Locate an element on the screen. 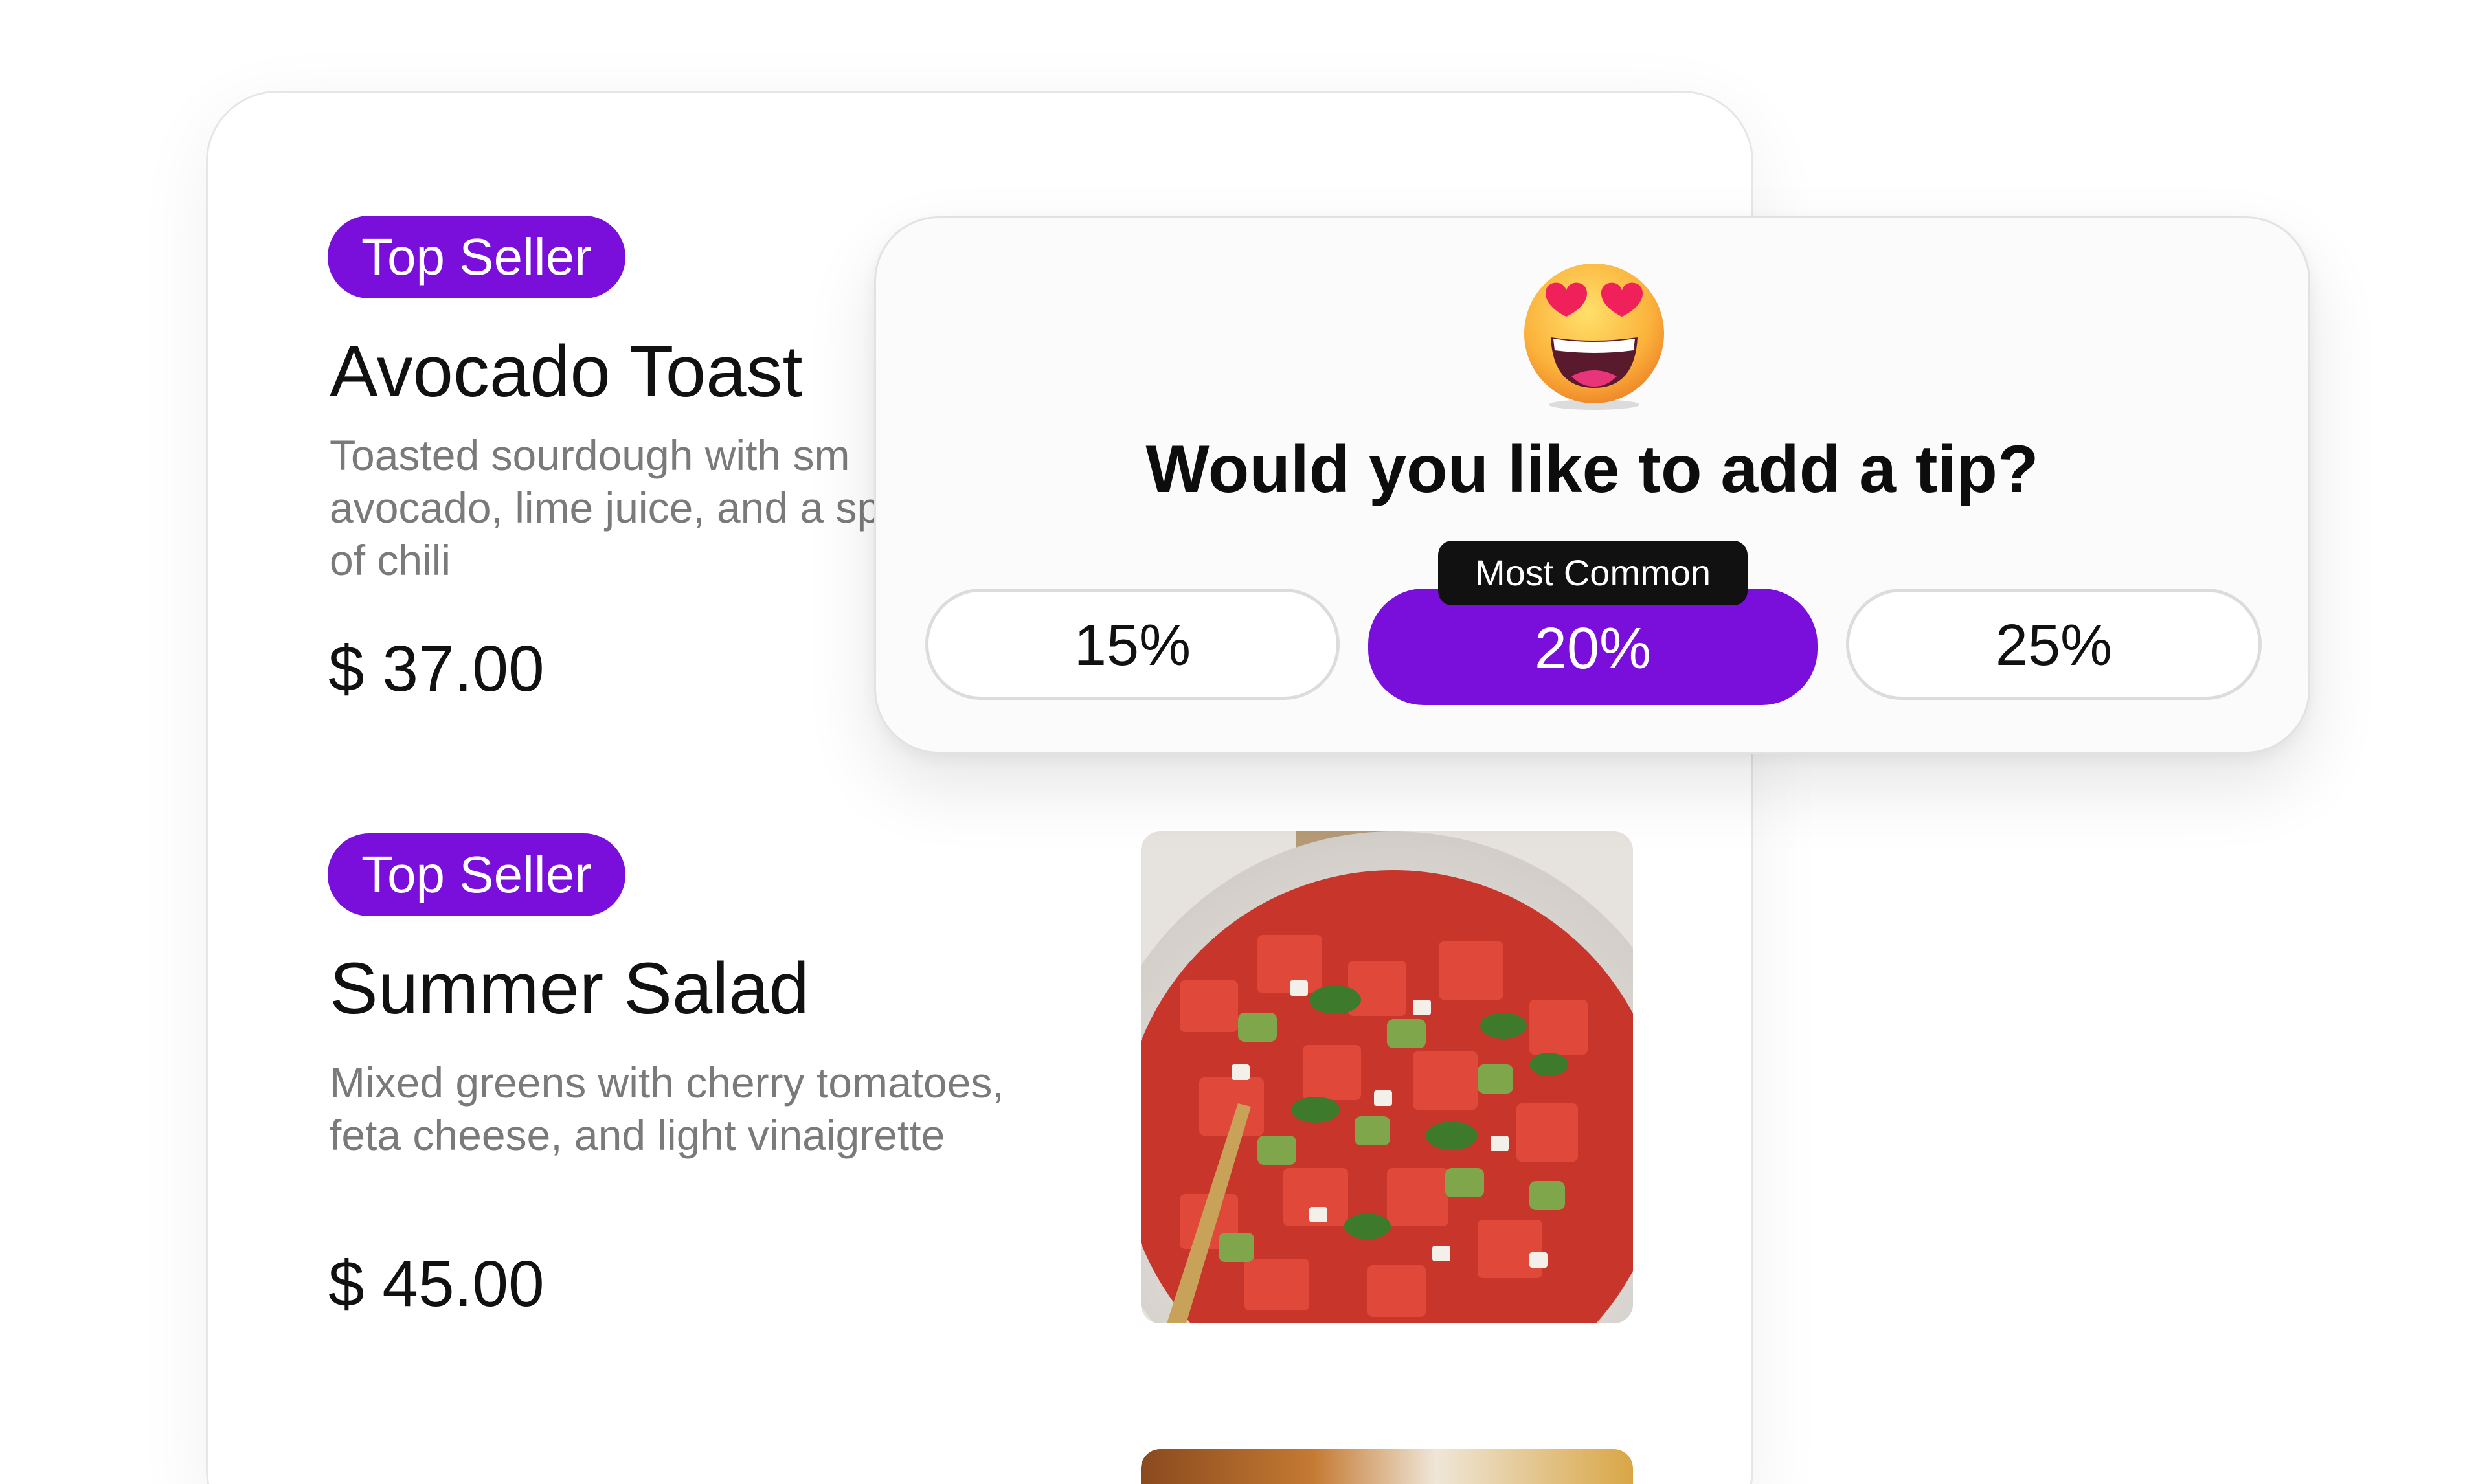 This screenshot has width=2476, height=1484. item-description-line: avocado, lime juice, and a sp is located at coordinates (605, 508).